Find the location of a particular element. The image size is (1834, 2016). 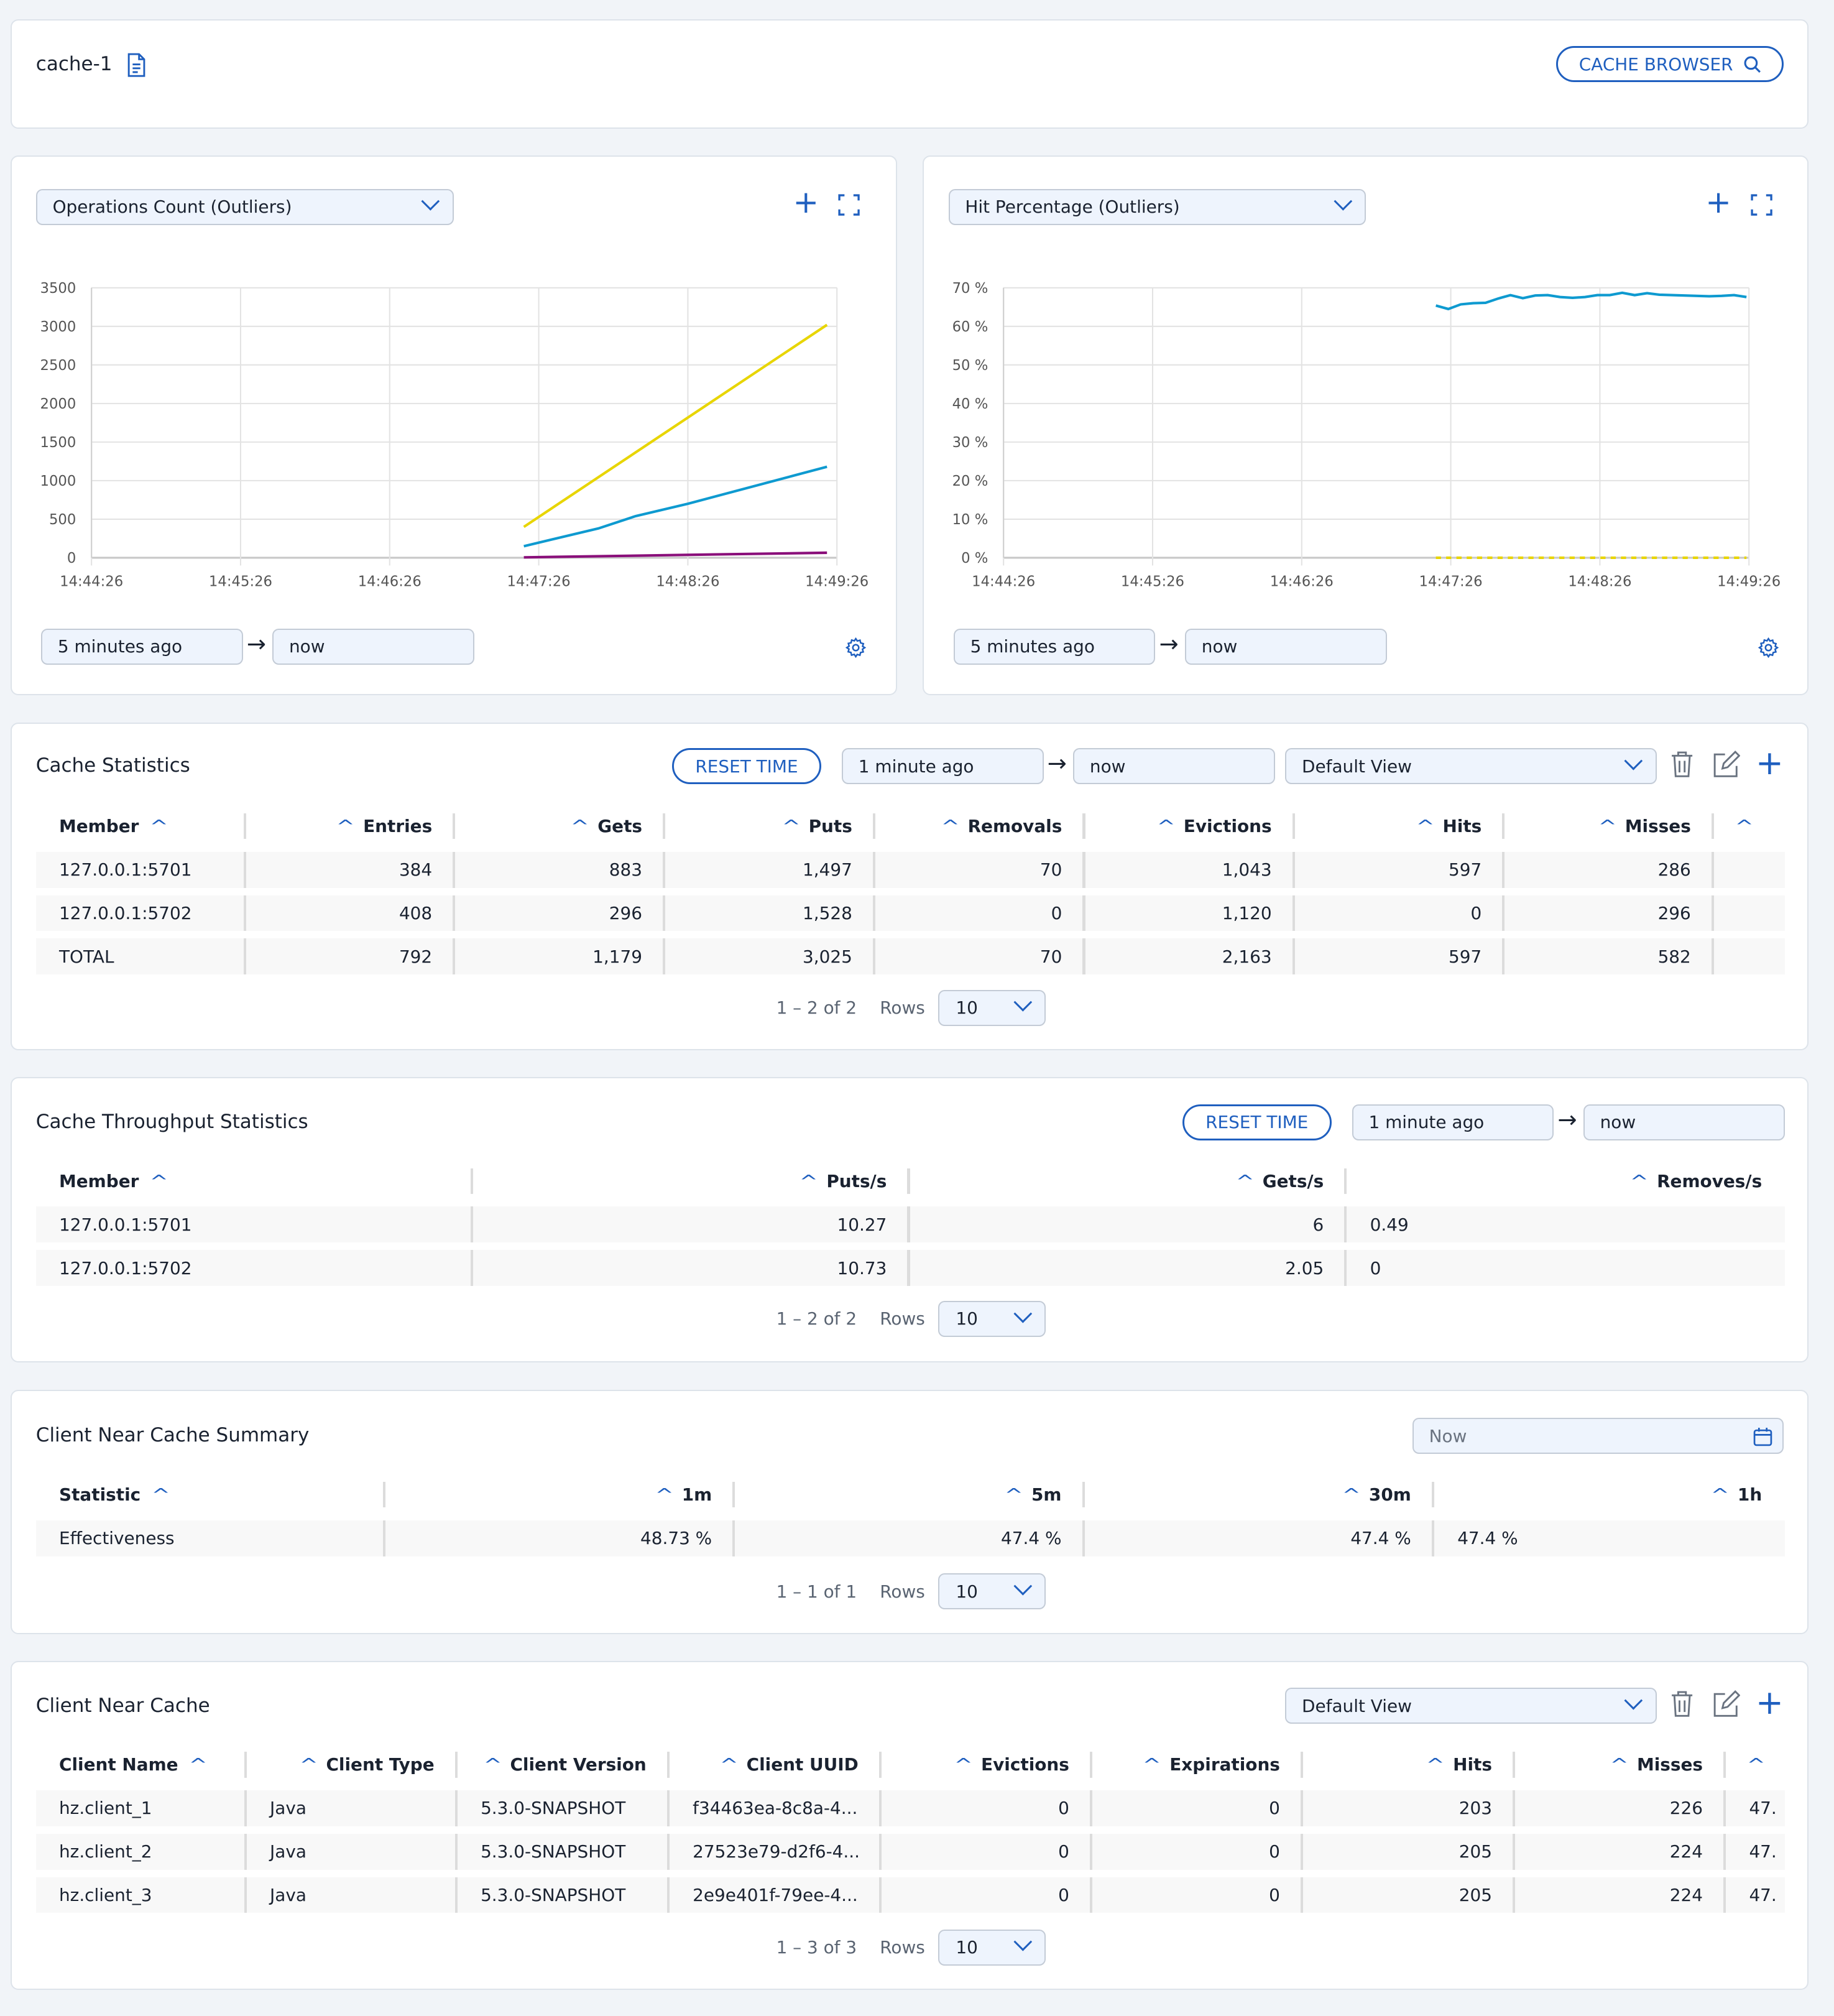

document-icon is located at coordinates (136, 65).